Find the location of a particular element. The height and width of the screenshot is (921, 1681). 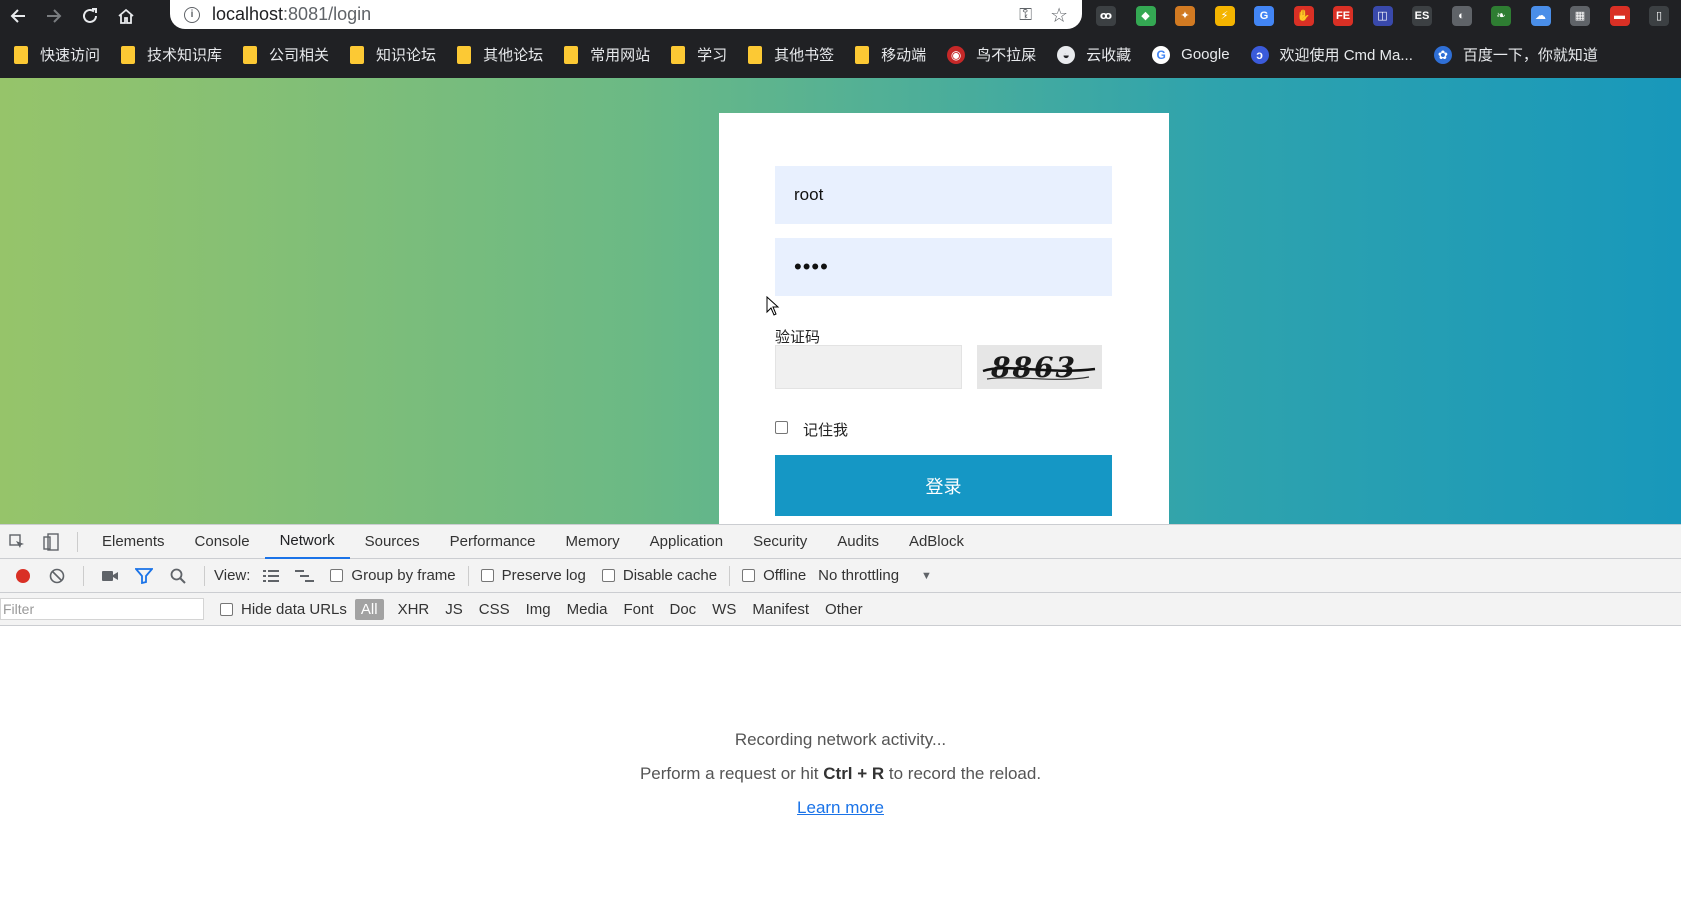

extension-icon: ☁ is located at coordinates (1540, 15).